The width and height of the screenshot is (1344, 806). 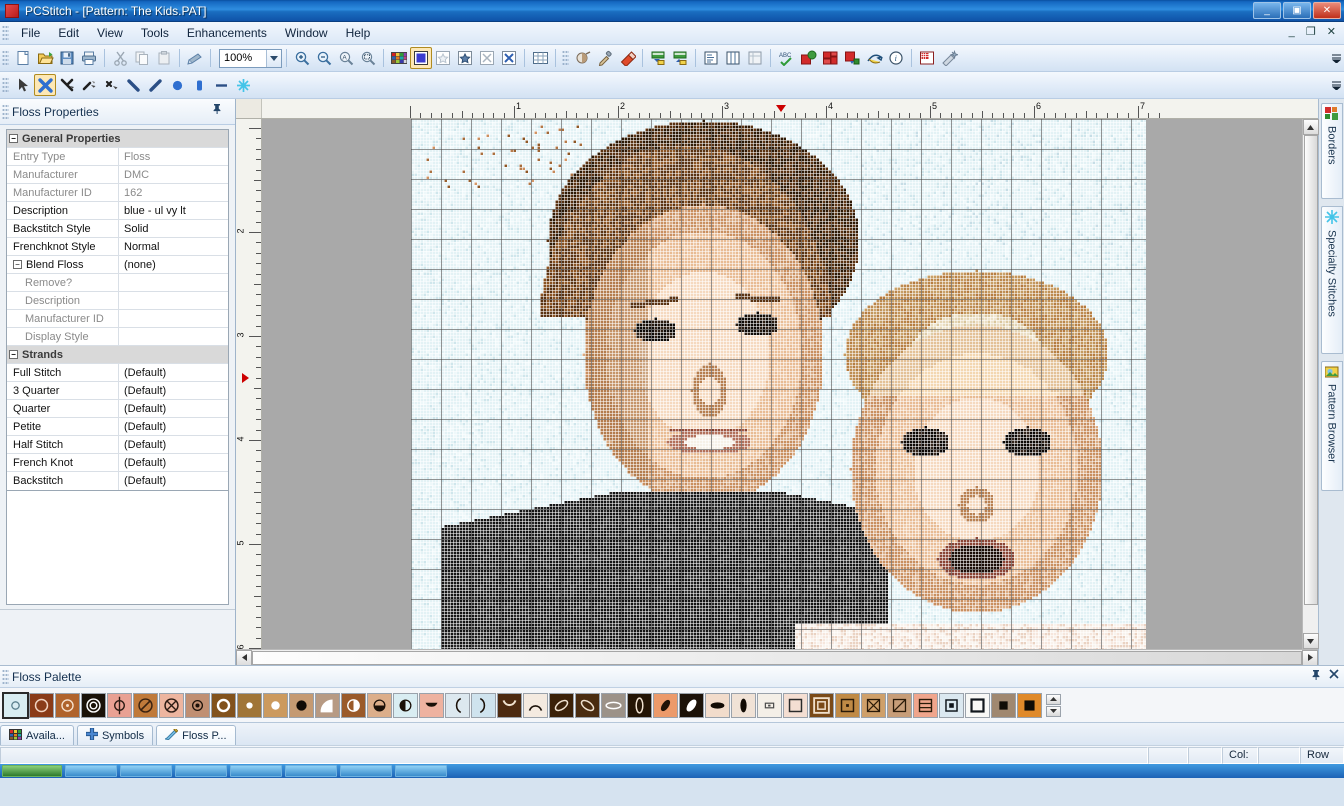 What do you see at coordinates (711, 58) in the screenshot?
I see `list-view-button` at bounding box center [711, 58].